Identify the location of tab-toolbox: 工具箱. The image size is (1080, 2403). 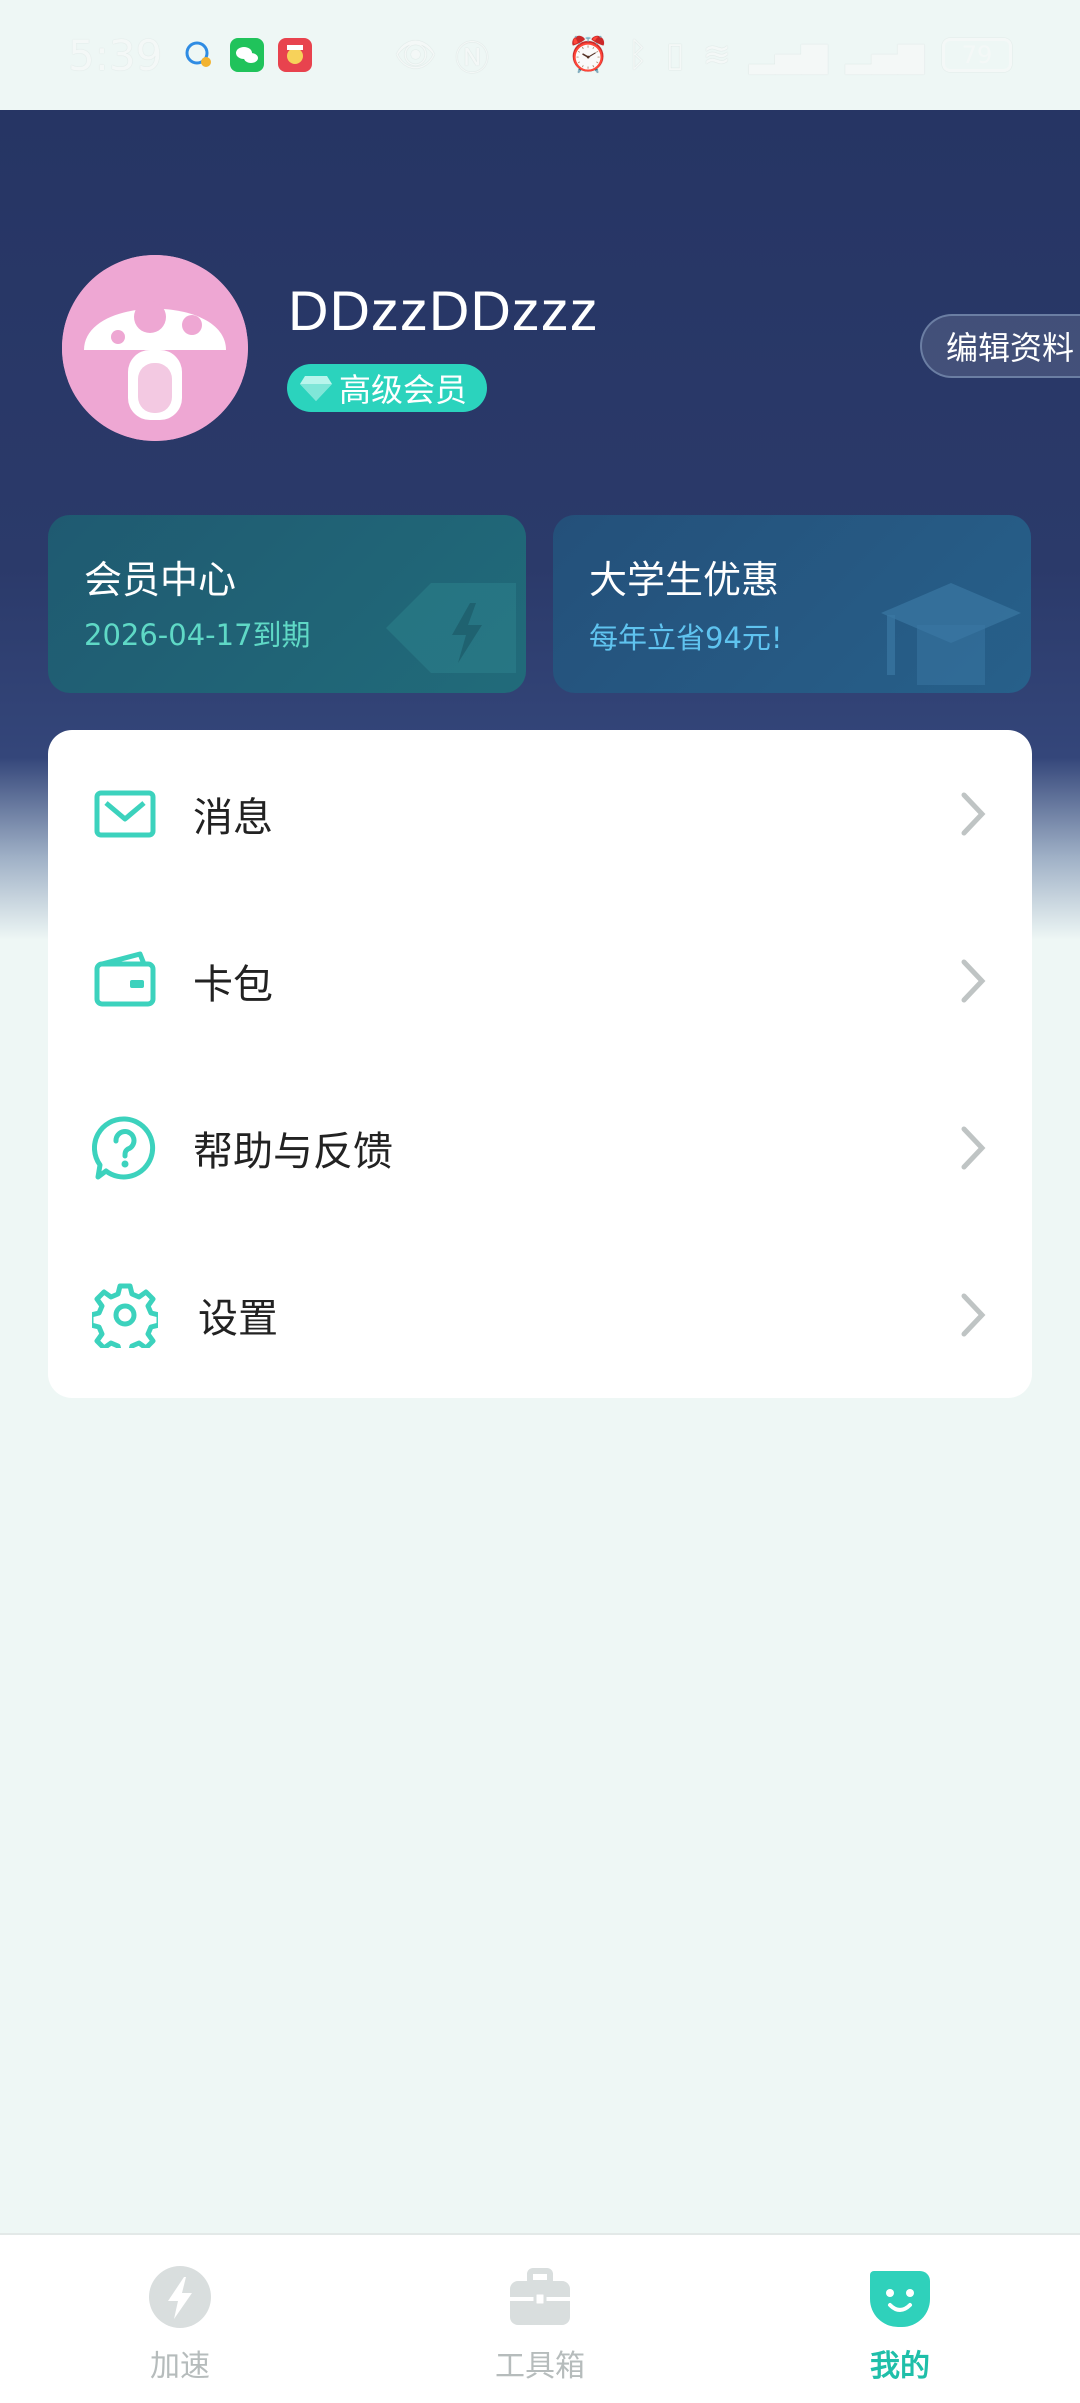
(540, 2319).